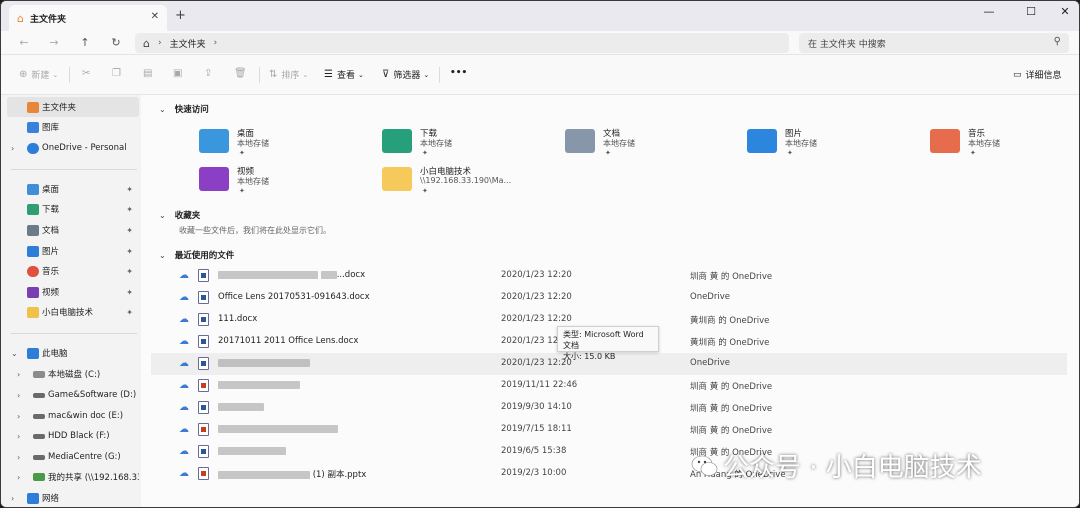 The width and height of the screenshot is (1080, 508). I want to click on recent-row: ☁ 2019/11/11 22:46 圳商 黄 的 OneDrive, so click(609, 386).